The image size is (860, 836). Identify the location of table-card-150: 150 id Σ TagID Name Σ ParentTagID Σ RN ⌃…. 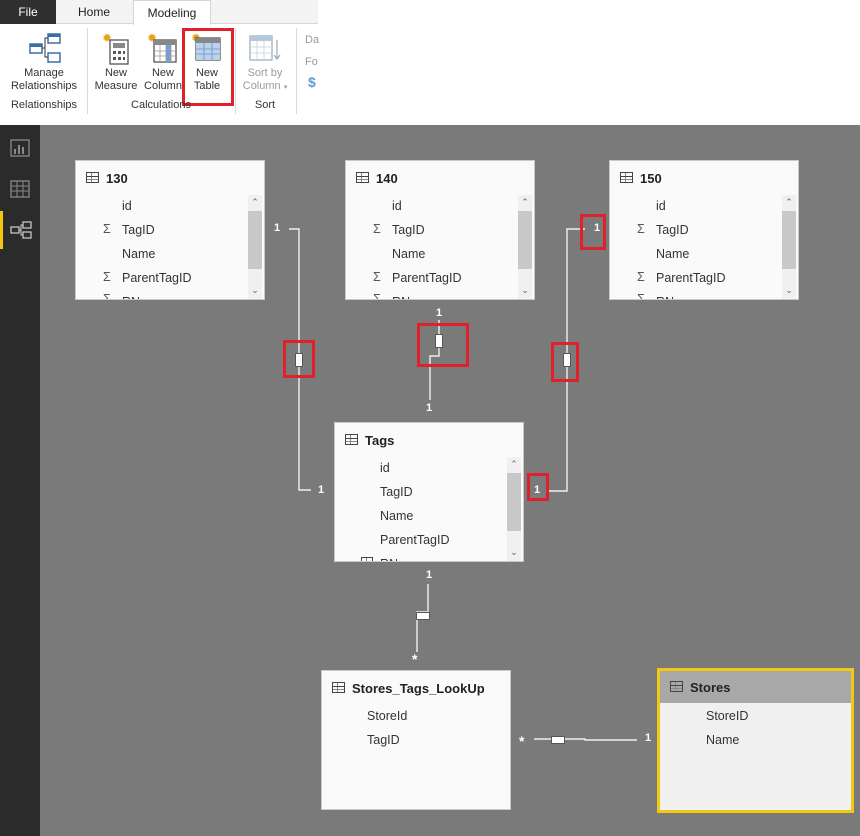
(704, 230).